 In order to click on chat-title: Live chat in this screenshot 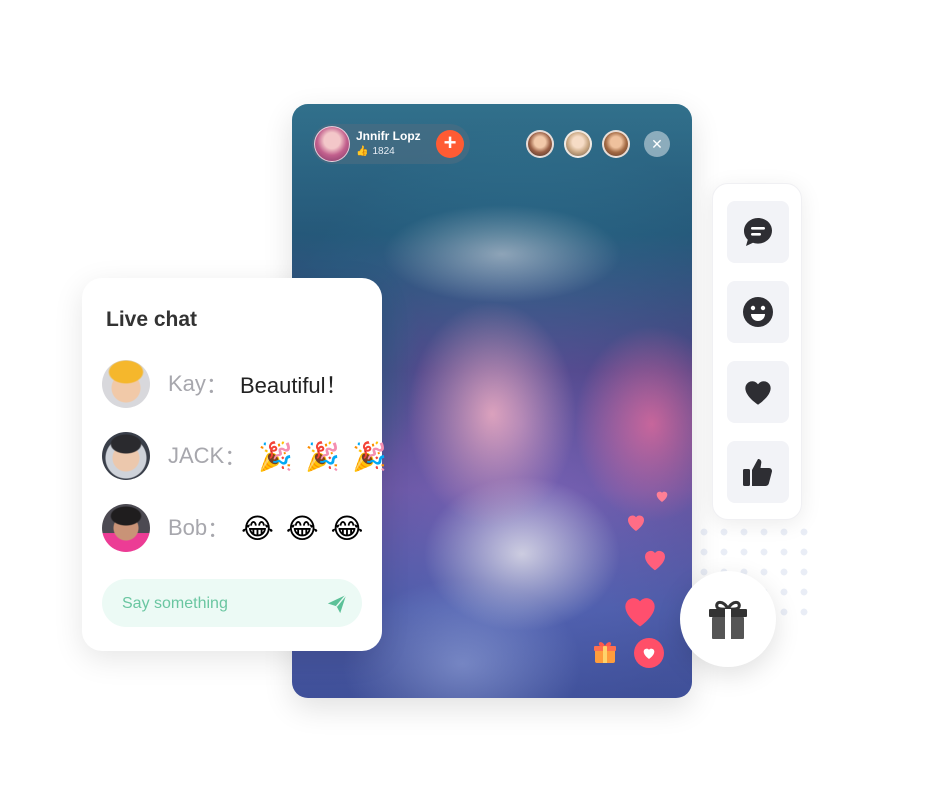, I will do `click(152, 319)`.